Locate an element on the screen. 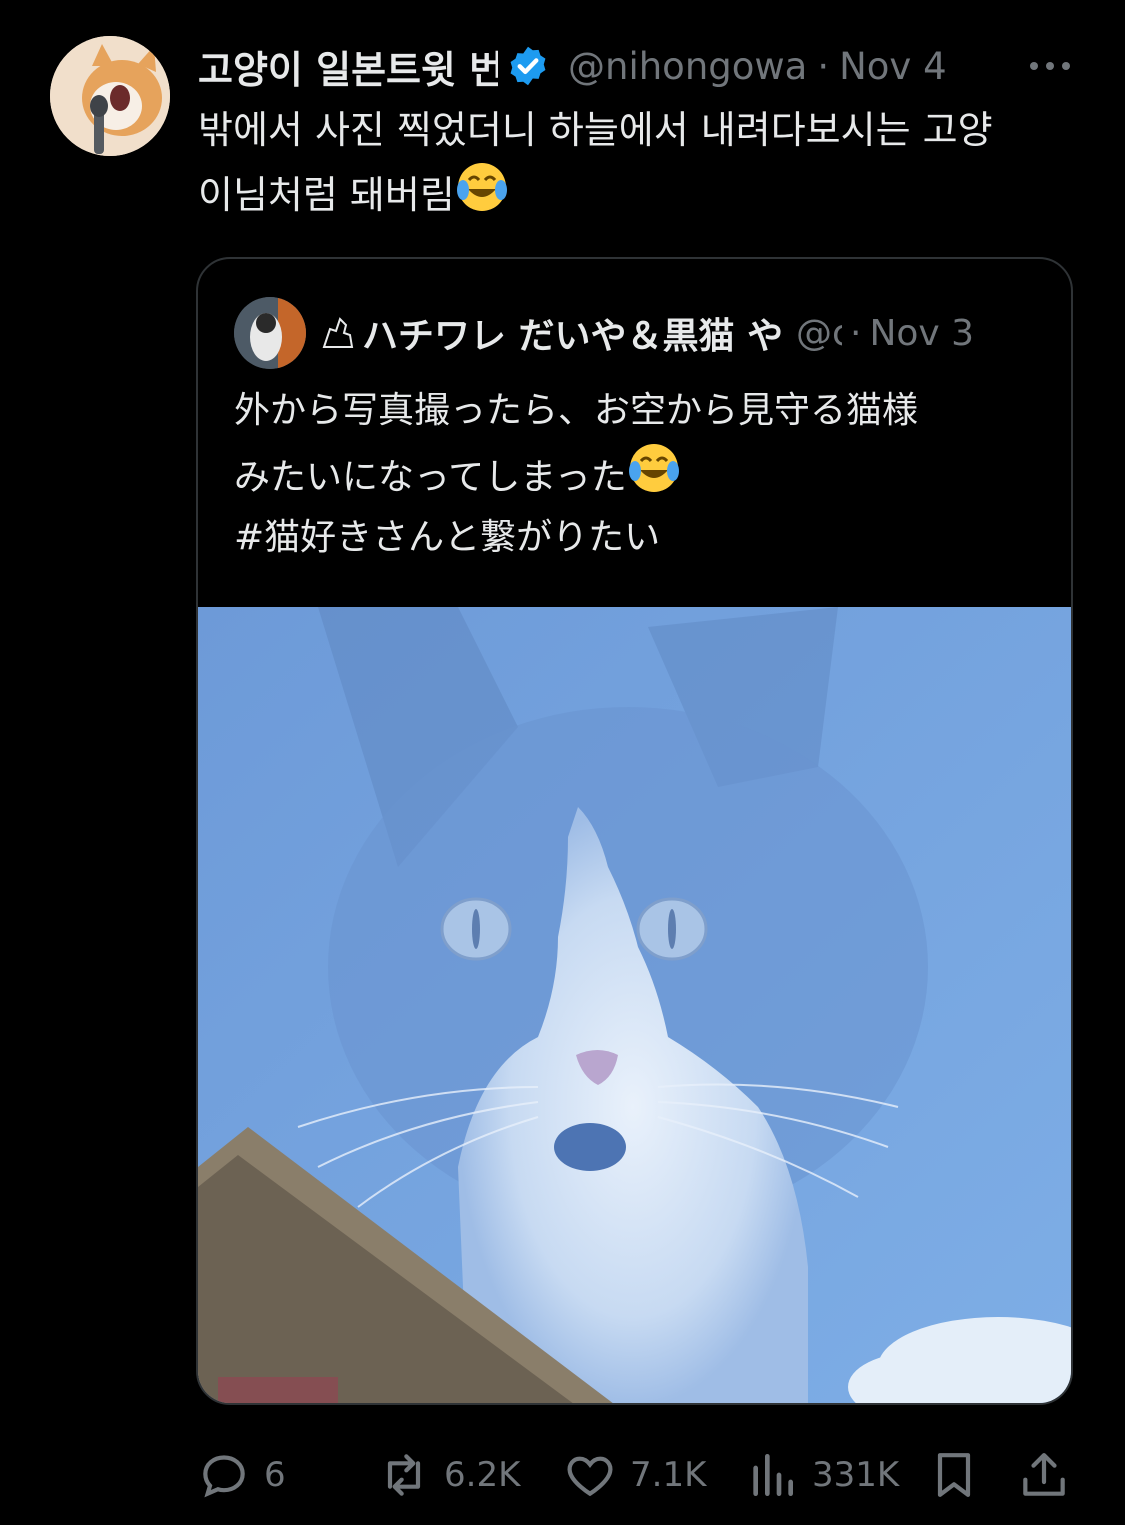 The width and height of the screenshot is (1125, 1525). more-icon is located at coordinates (1050, 66).